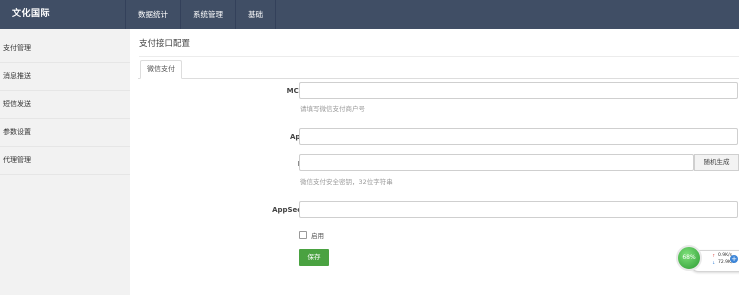 The height and width of the screenshot is (295, 739). What do you see at coordinates (65, 77) in the screenshot?
I see `sidebar-item-push: 消息推送` at bounding box center [65, 77].